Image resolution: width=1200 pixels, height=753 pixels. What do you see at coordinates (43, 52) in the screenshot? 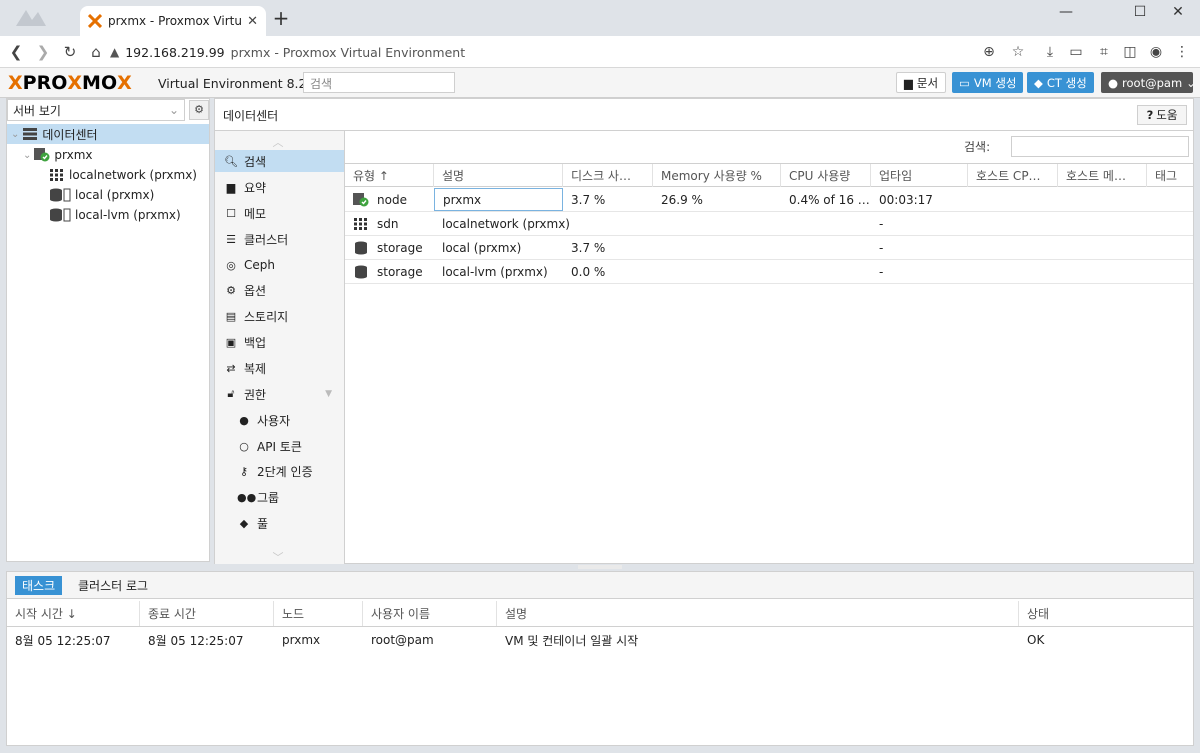
I see `forward-icon: ❯` at bounding box center [43, 52].